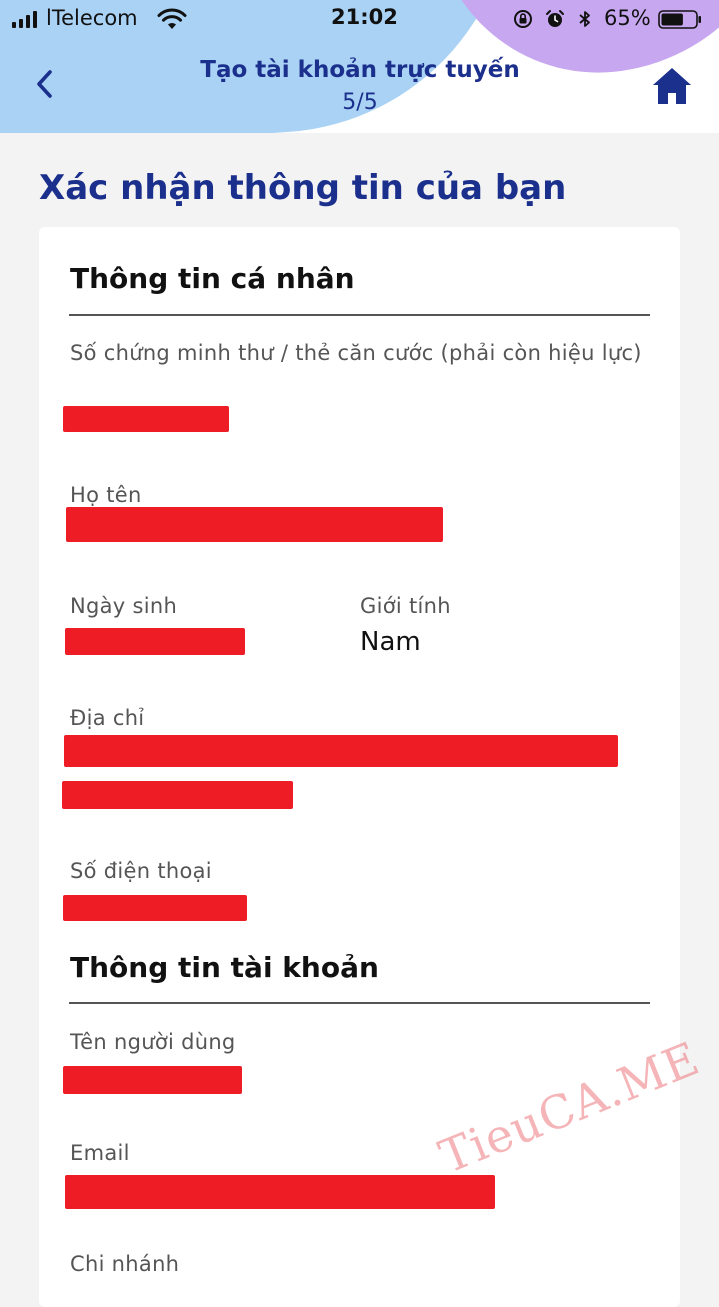 This screenshot has width=719, height=1307. What do you see at coordinates (341, 751) in the screenshot?
I see `address-line1-redacted` at bounding box center [341, 751].